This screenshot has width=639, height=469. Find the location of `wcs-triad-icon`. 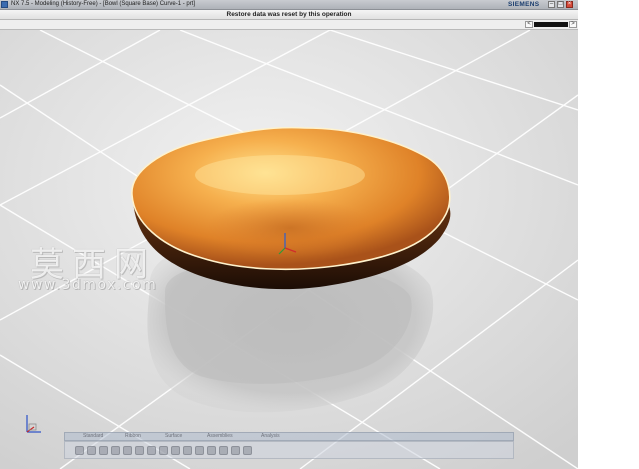

wcs-triad-icon is located at coordinates (33, 424).